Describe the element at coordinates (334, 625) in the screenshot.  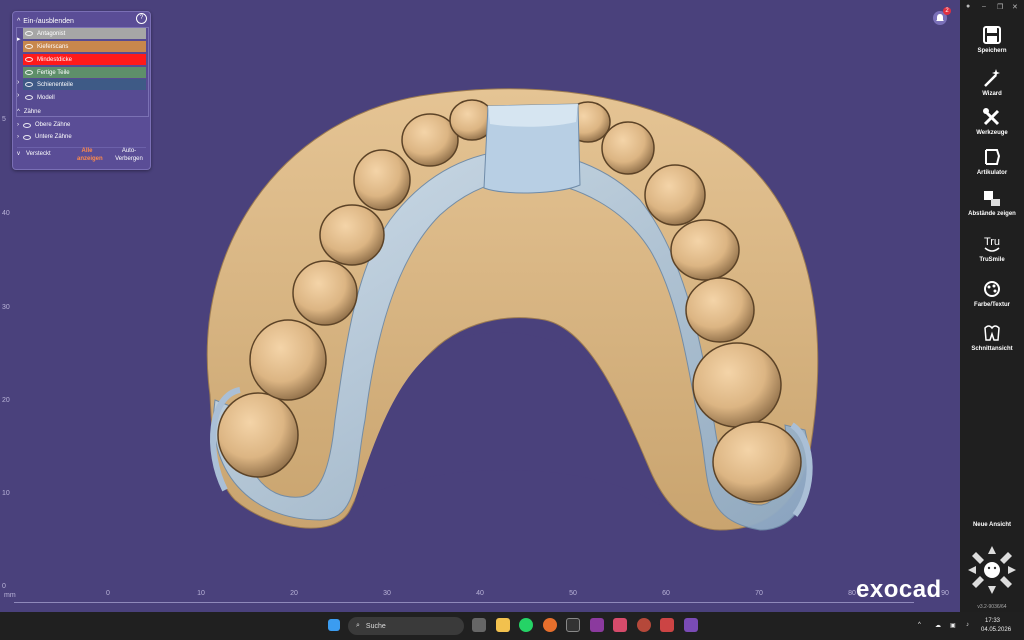
I see `start-icon` at that location.